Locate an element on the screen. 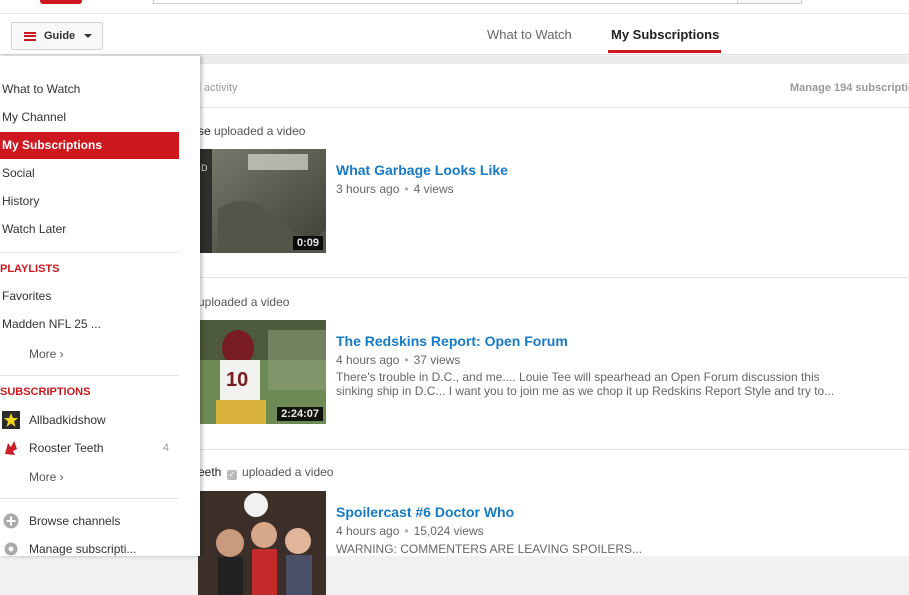  guide-item-history: History is located at coordinates (89, 201).